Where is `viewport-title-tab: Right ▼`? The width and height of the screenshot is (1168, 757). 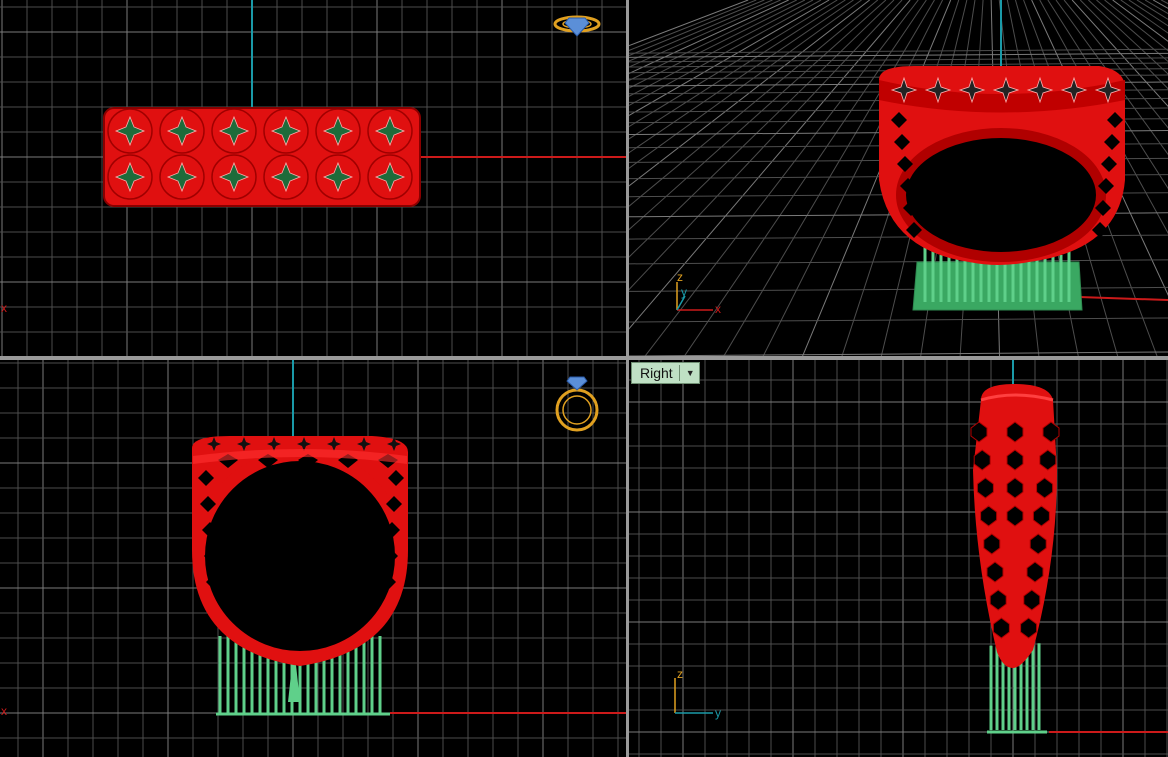
viewport-title-tab: Right ▼ is located at coordinates (665, 373).